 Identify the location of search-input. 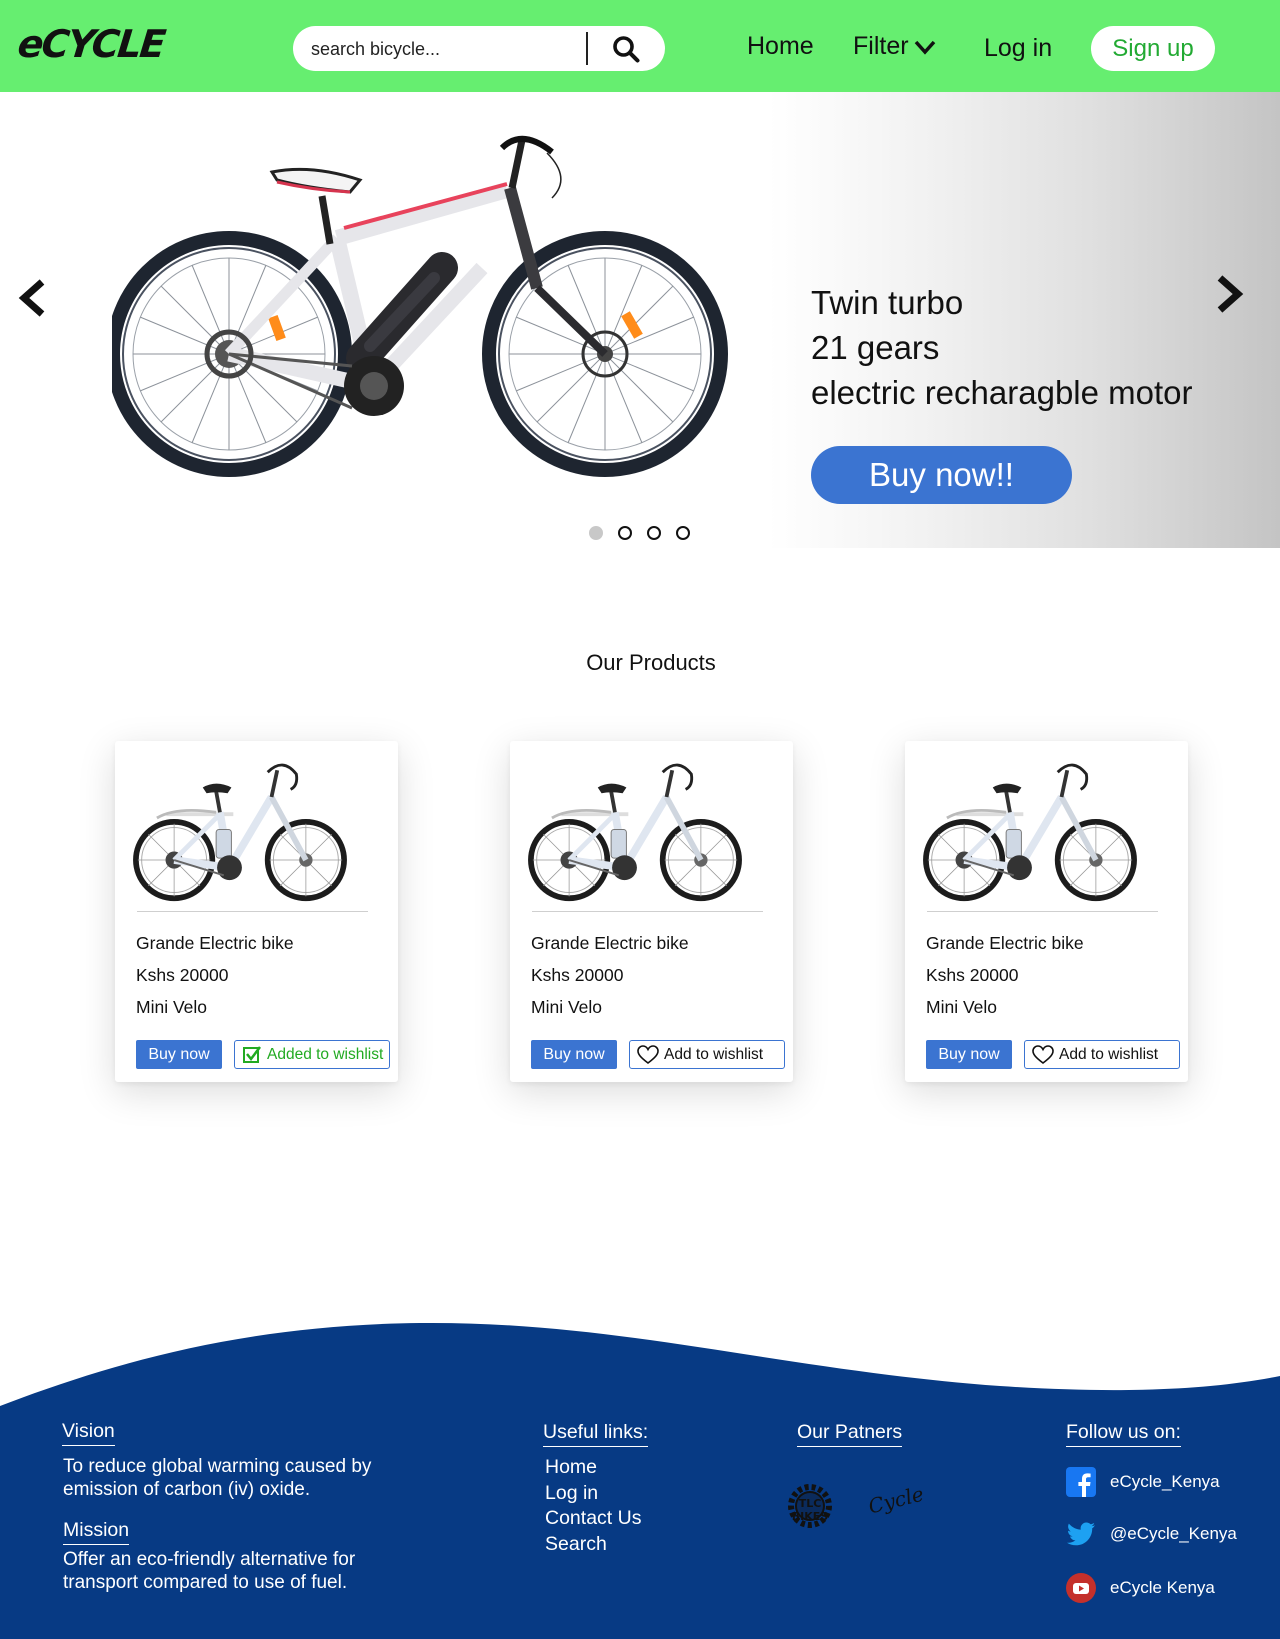
(441, 49).